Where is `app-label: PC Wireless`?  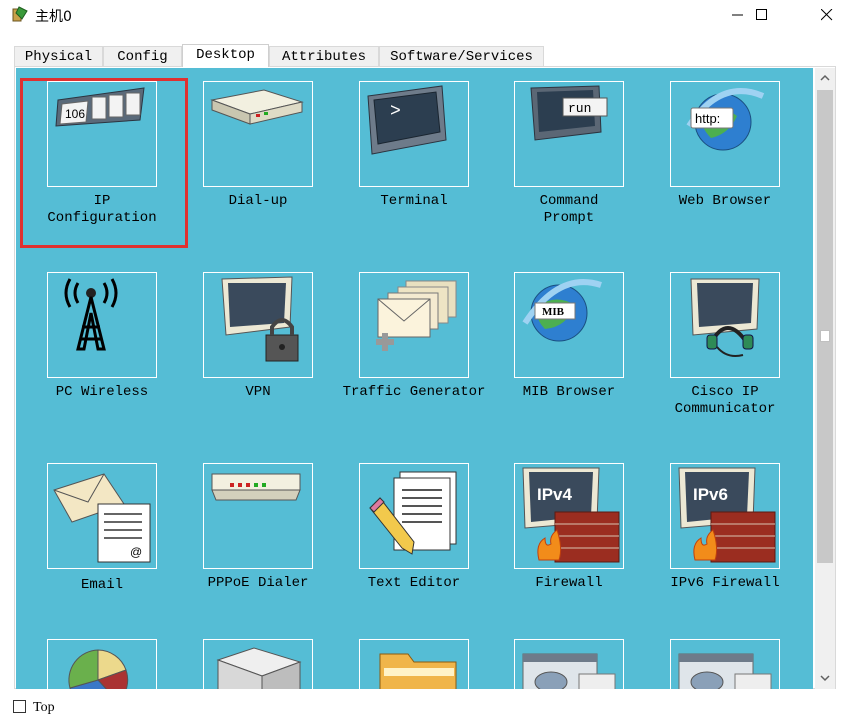
app-label: PC Wireless is located at coordinates (102, 392).